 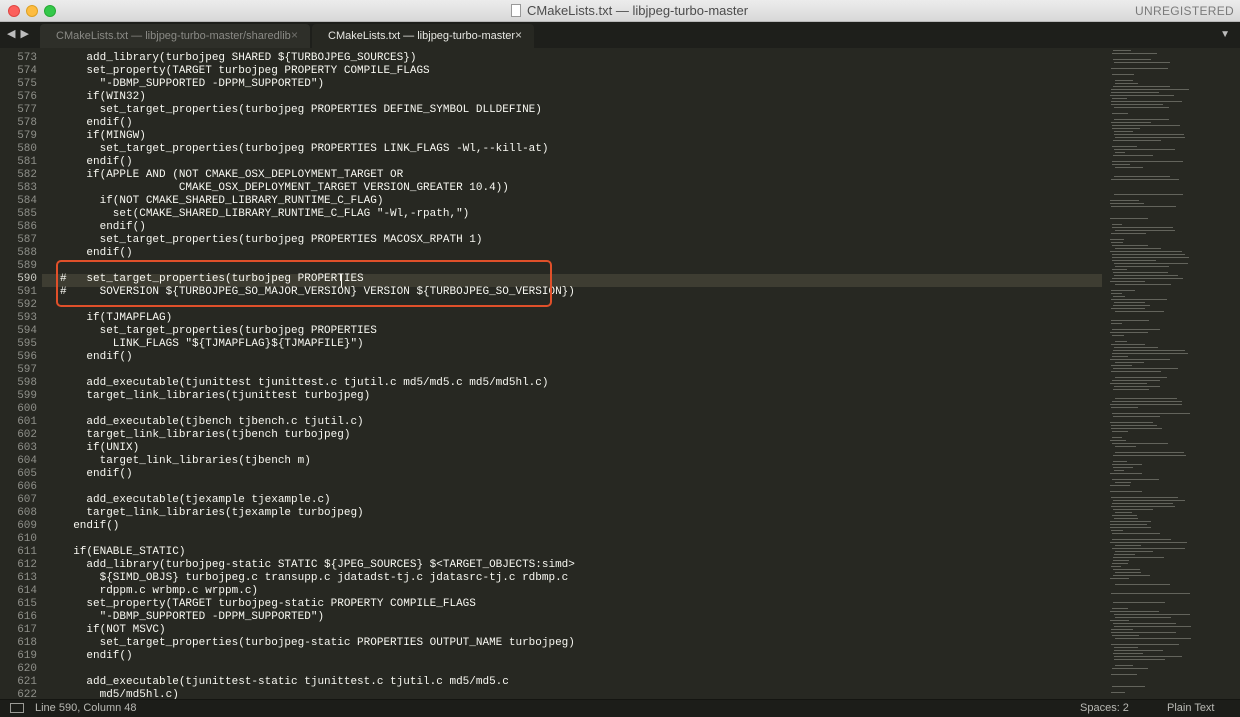 I want to click on minimap, so click(x=1171, y=373).